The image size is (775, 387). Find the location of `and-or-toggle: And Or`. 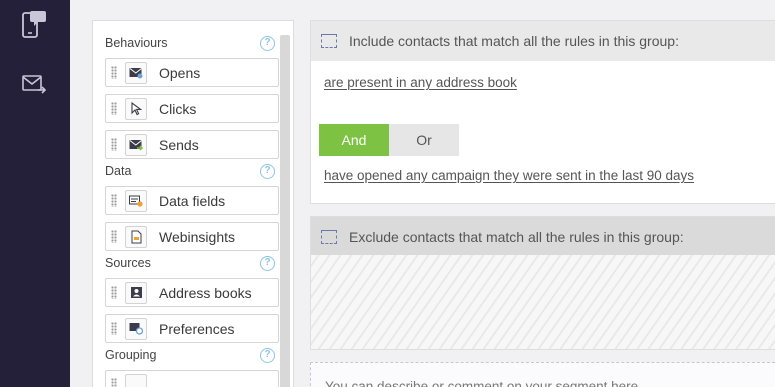

and-or-toggle: And Or is located at coordinates (389, 140).